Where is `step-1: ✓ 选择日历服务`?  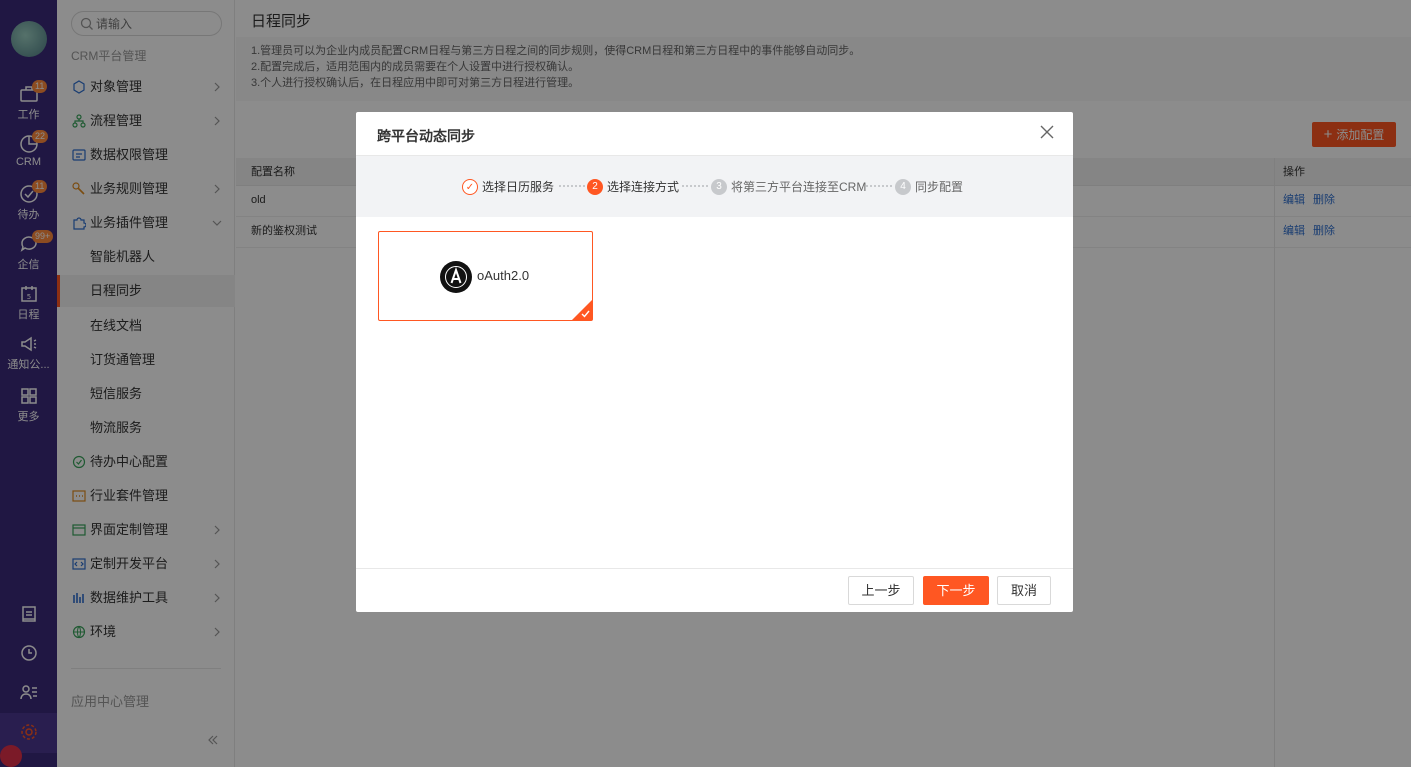 step-1: ✓ 选择日历服务 is located at coordinates (508, 186).